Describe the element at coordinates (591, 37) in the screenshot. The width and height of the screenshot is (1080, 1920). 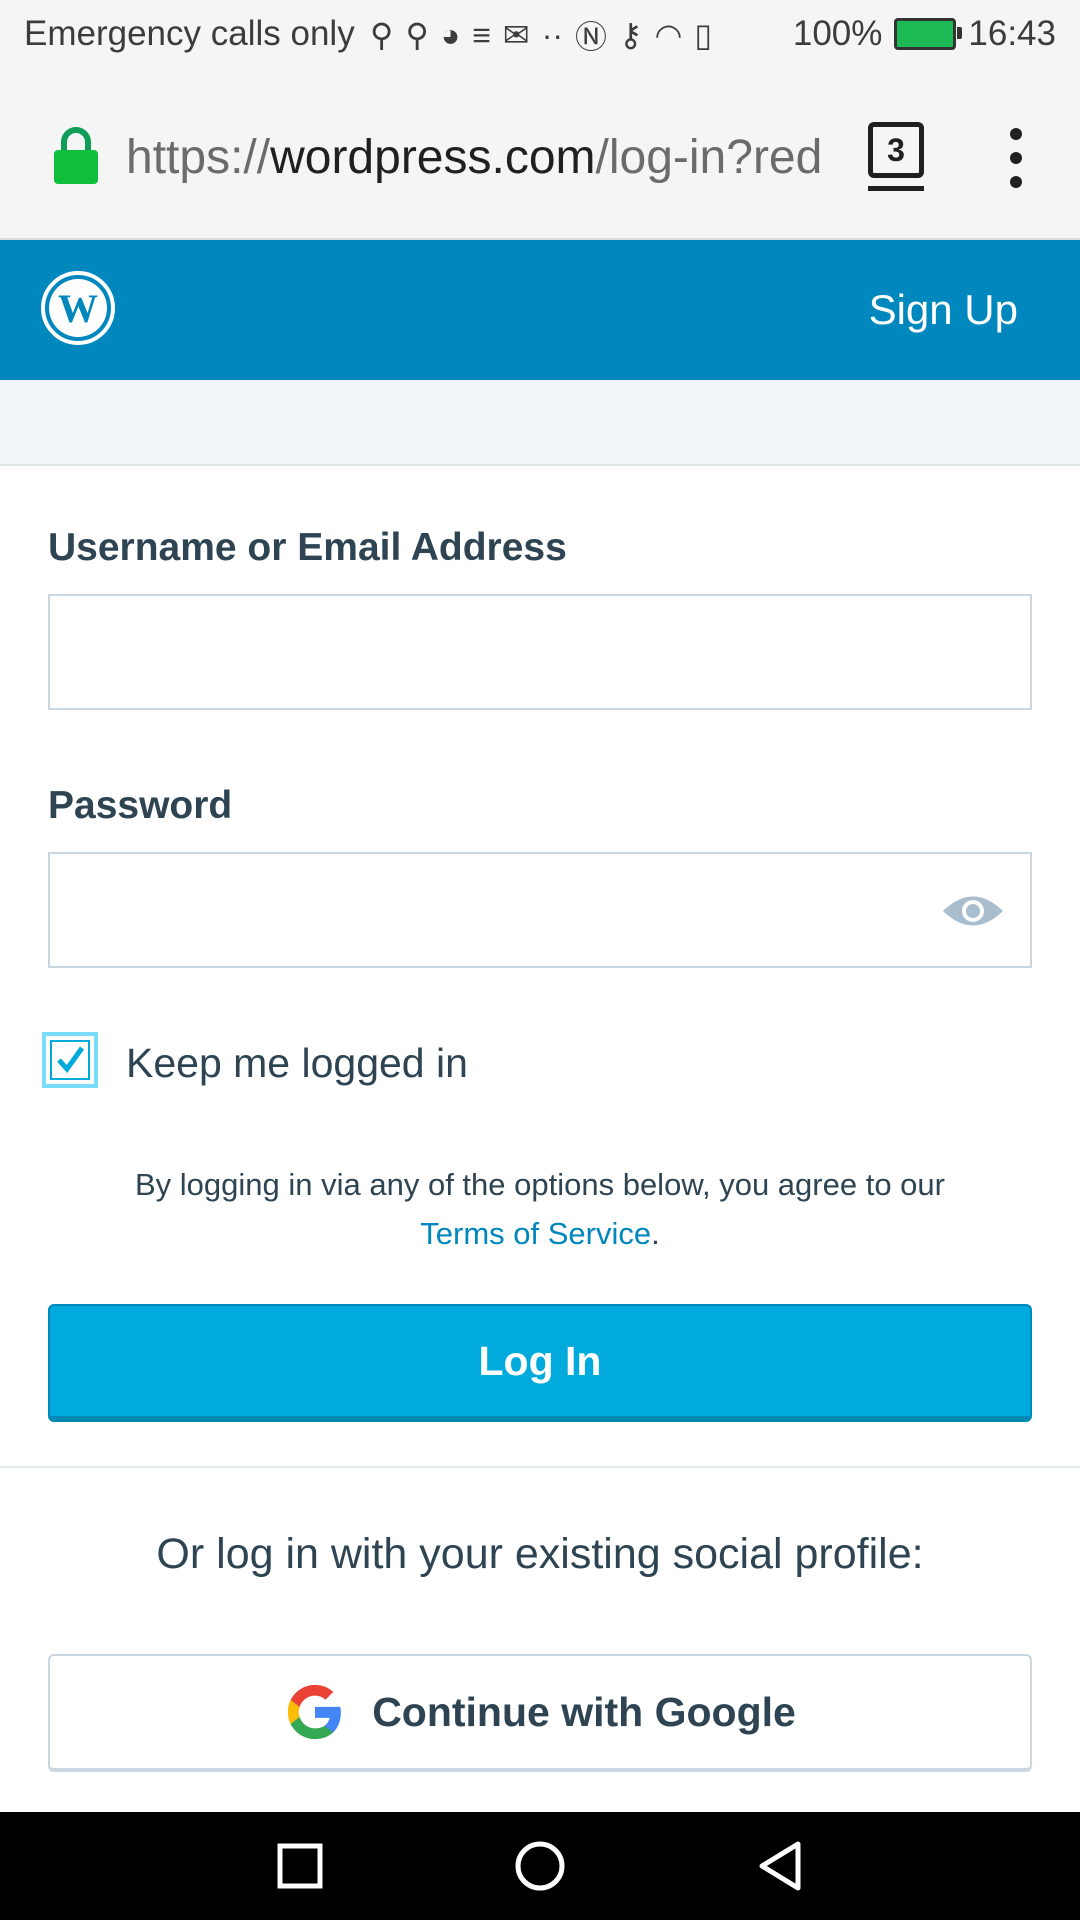
I see `nfc-icon: Ⓝ` at that location.